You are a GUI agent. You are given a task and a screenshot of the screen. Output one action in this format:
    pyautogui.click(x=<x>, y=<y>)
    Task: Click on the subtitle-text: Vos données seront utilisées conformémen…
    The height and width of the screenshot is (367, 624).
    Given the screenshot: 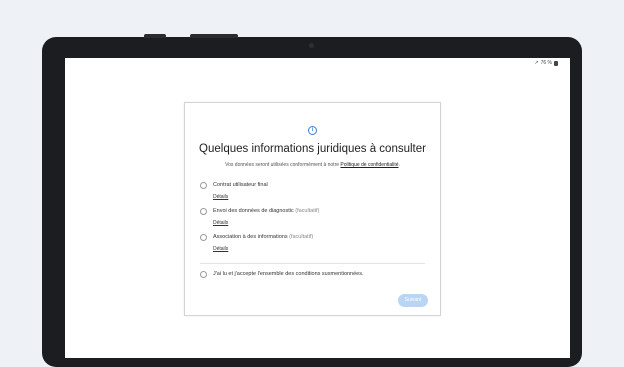 What is the action you would take?
    pyautogui.click(x=283, y=165)
    